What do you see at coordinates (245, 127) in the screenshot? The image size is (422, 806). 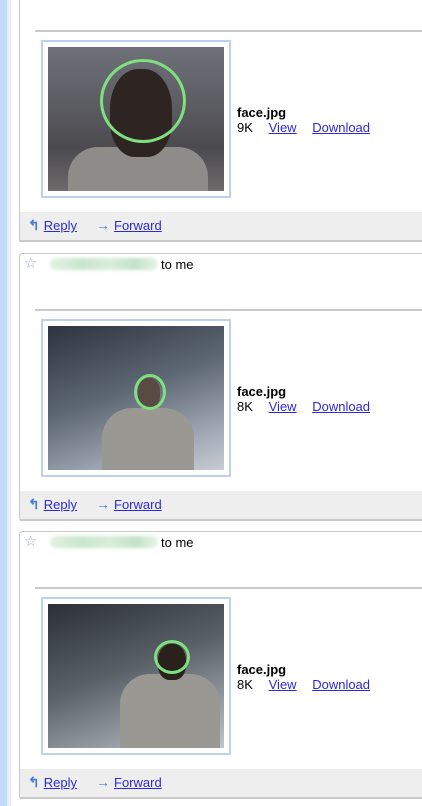 I see `attachment-size: 9K` at bounding box center [245, 127].